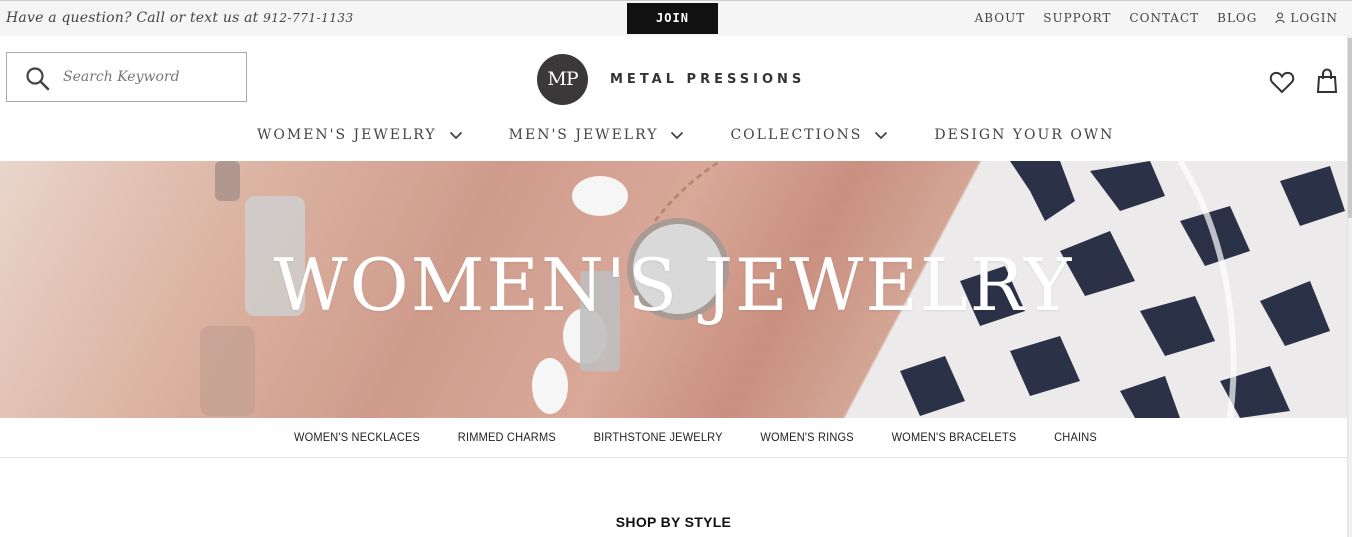  Describe the element at coordinates (1350, 128) in the screenshot. I see `scrollbar-thumb` at that location.